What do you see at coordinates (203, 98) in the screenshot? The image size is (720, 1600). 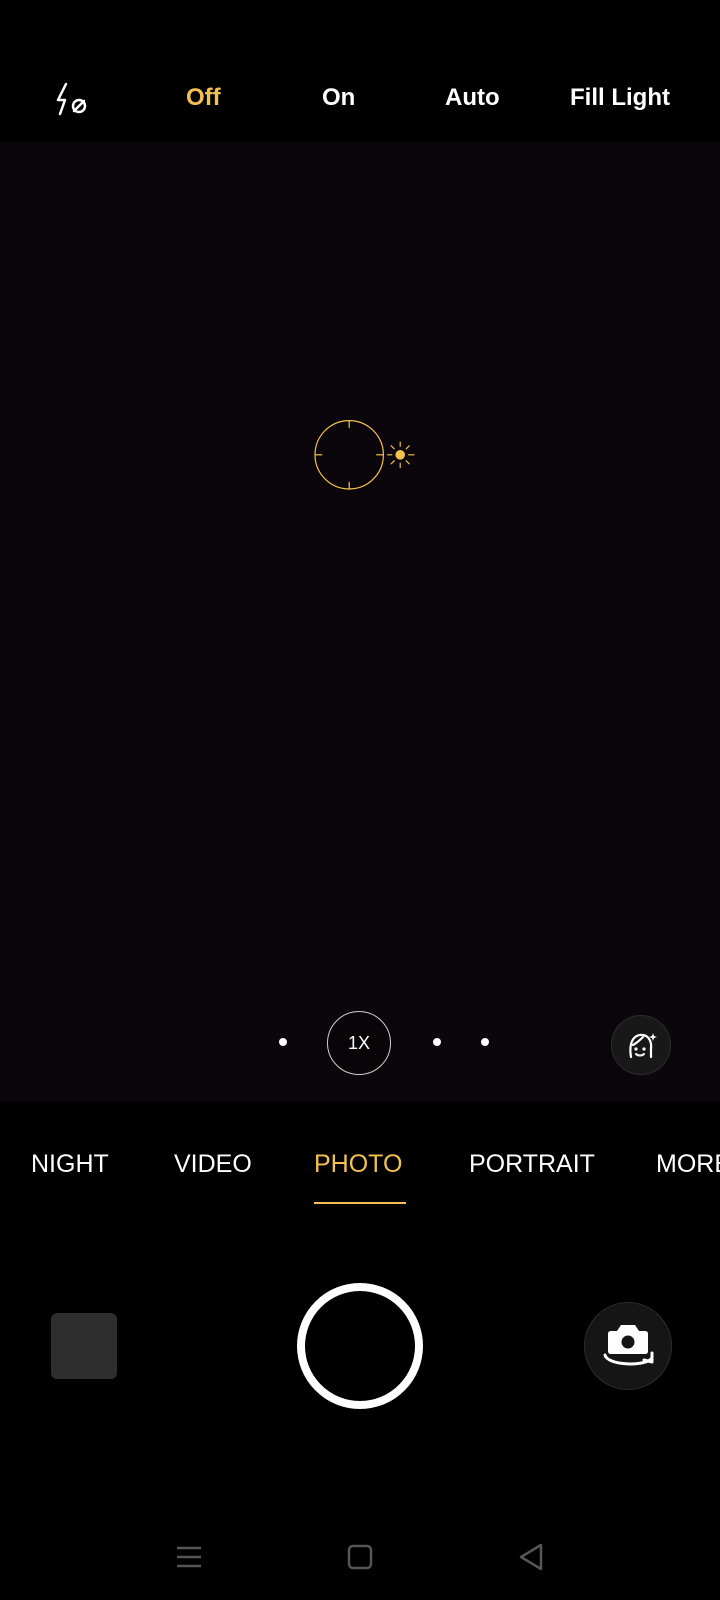 I see `flash-option-off: Off` at bounding box center [203, 98].